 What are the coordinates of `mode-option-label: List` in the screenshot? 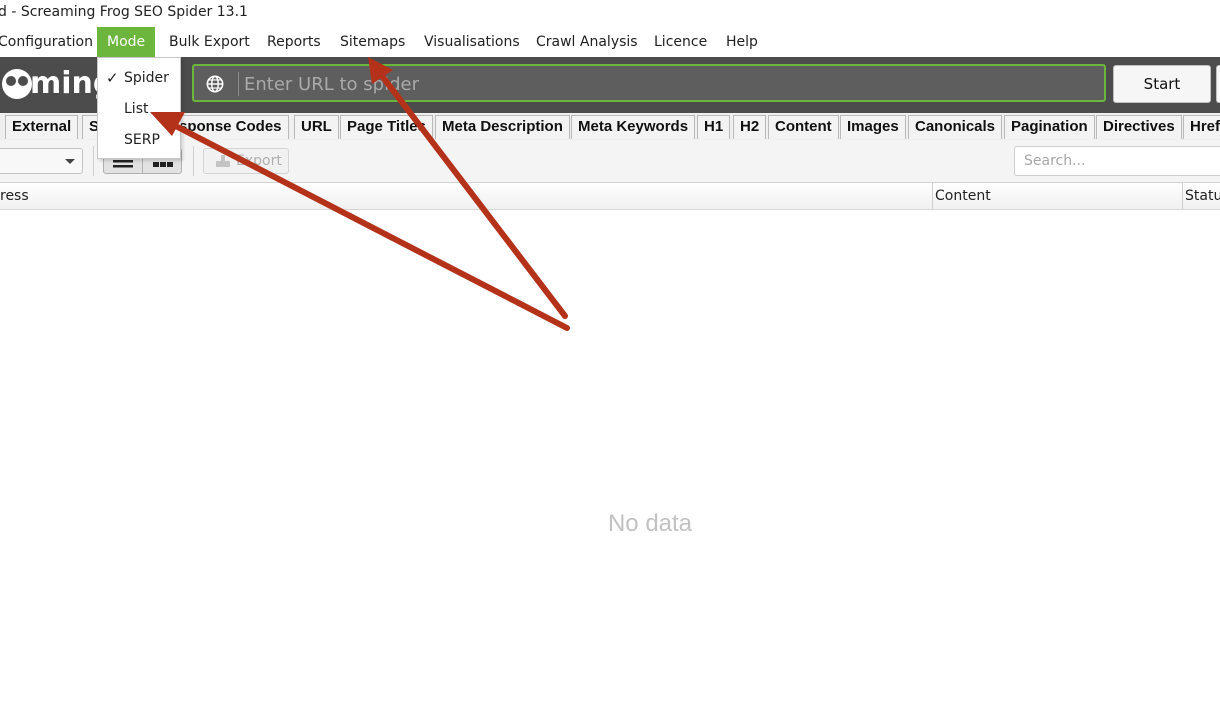 It's located at (136, 109).